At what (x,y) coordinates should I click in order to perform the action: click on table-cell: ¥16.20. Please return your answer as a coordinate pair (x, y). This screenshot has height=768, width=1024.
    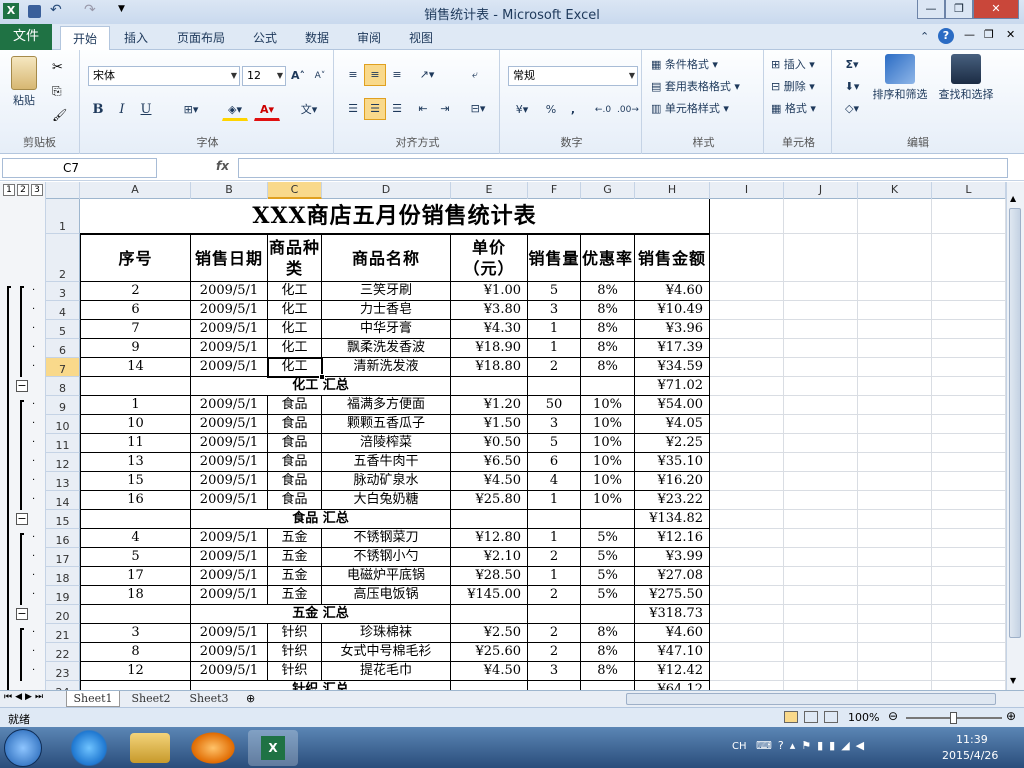
    Looking at the image, I should click on (672, 481).